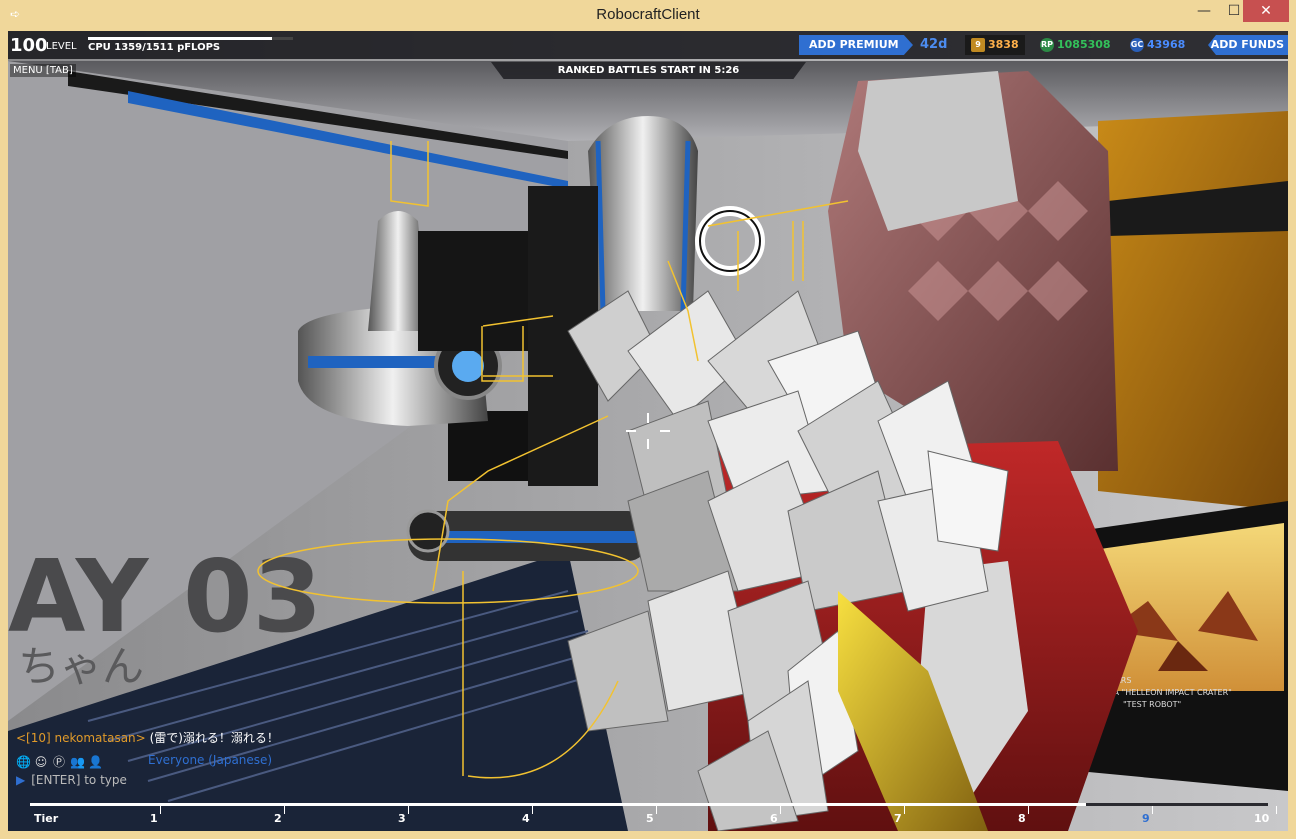 This screenshot has width=1296, height=839. Describe the element at coordinates (46, 818) in the screenshot. I see `tier-label: Tier` at that location.